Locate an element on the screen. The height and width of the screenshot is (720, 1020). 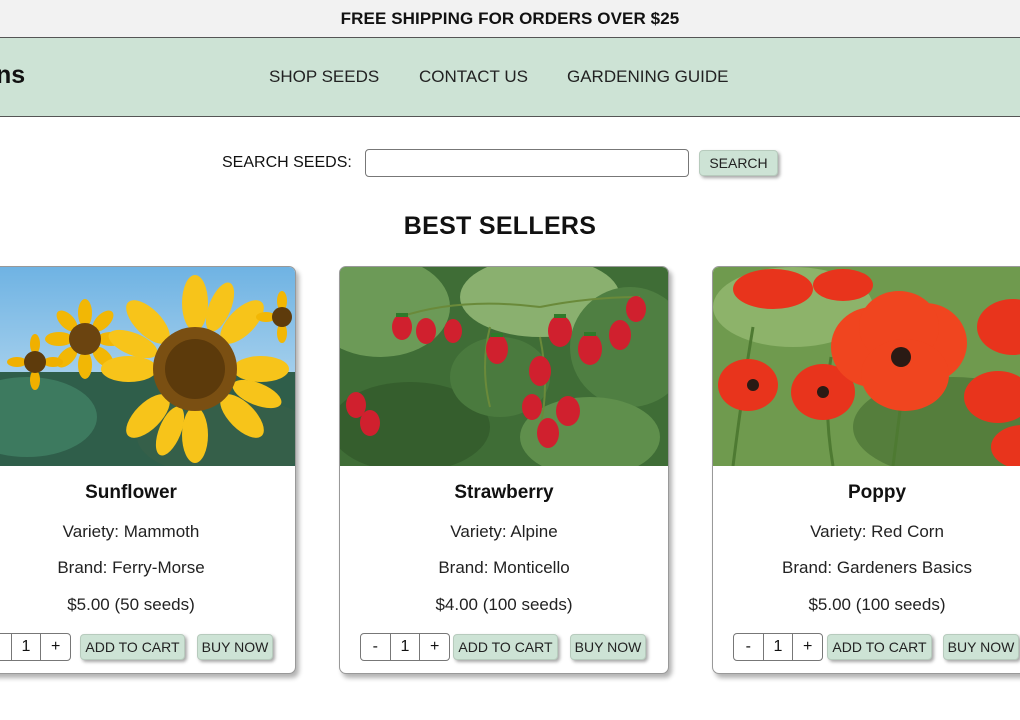
product-brand: Brand: Gardeners Basics is located at coordinates (877, 567).